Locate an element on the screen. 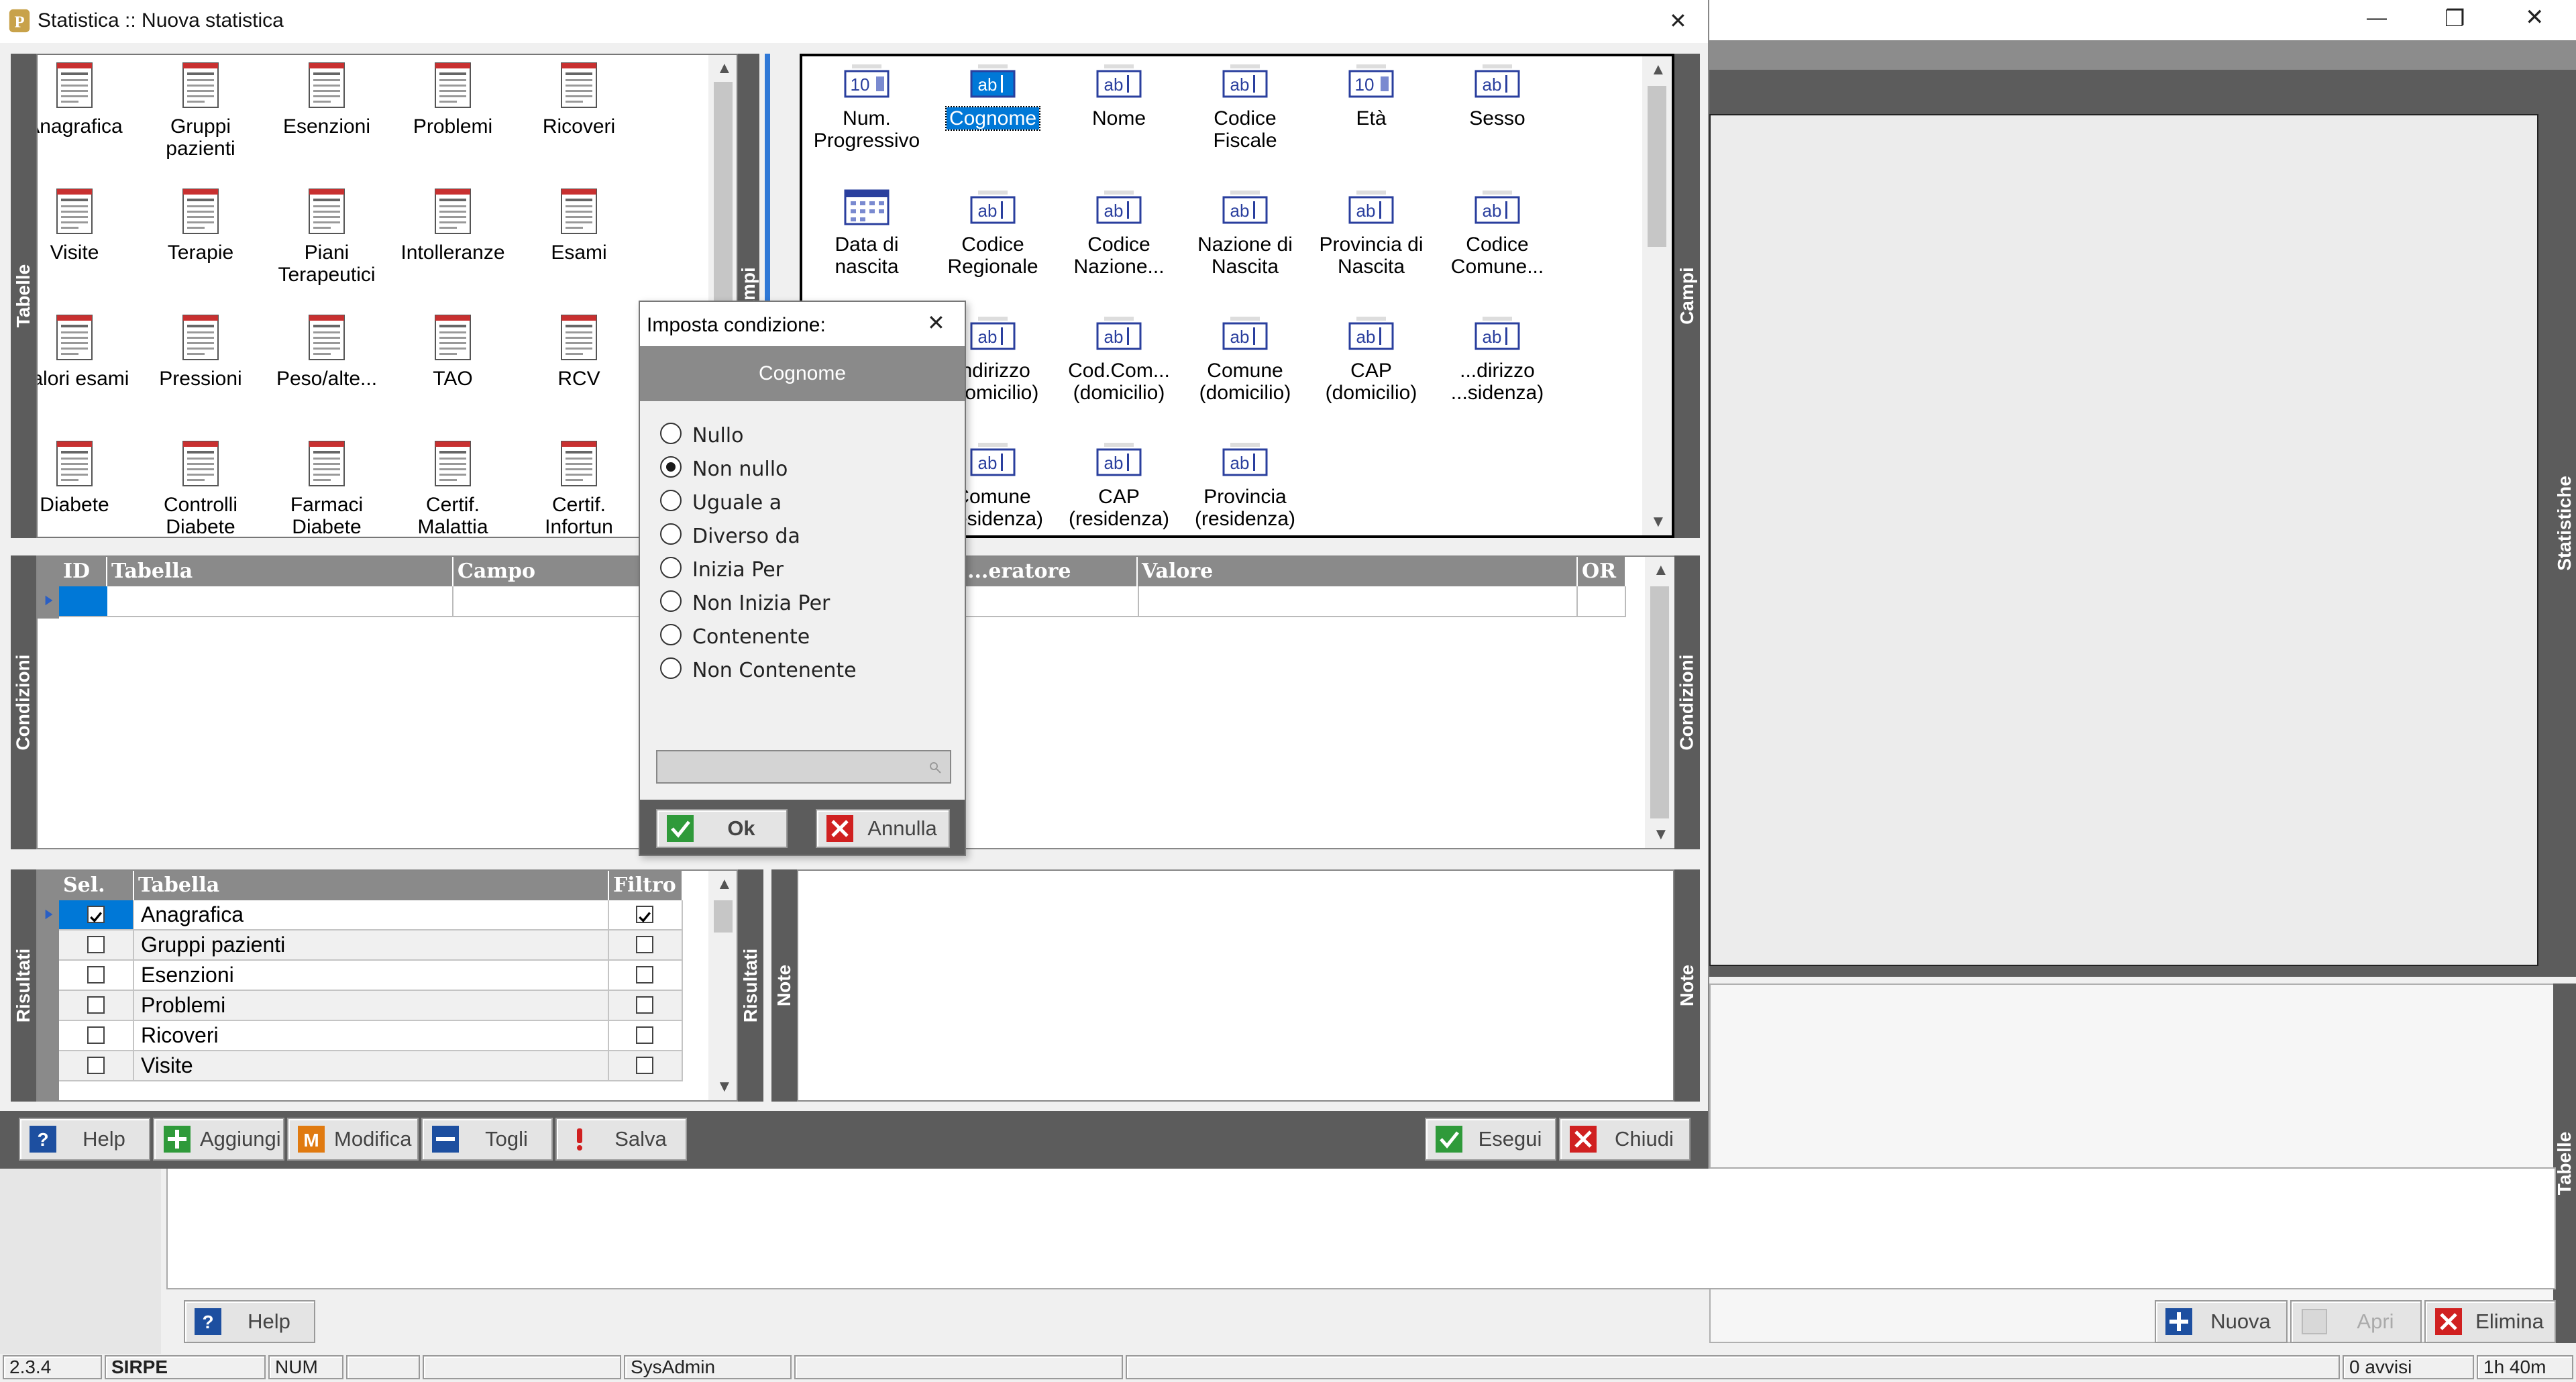  help-button: ? Help is located at coordinates (84, 1139).